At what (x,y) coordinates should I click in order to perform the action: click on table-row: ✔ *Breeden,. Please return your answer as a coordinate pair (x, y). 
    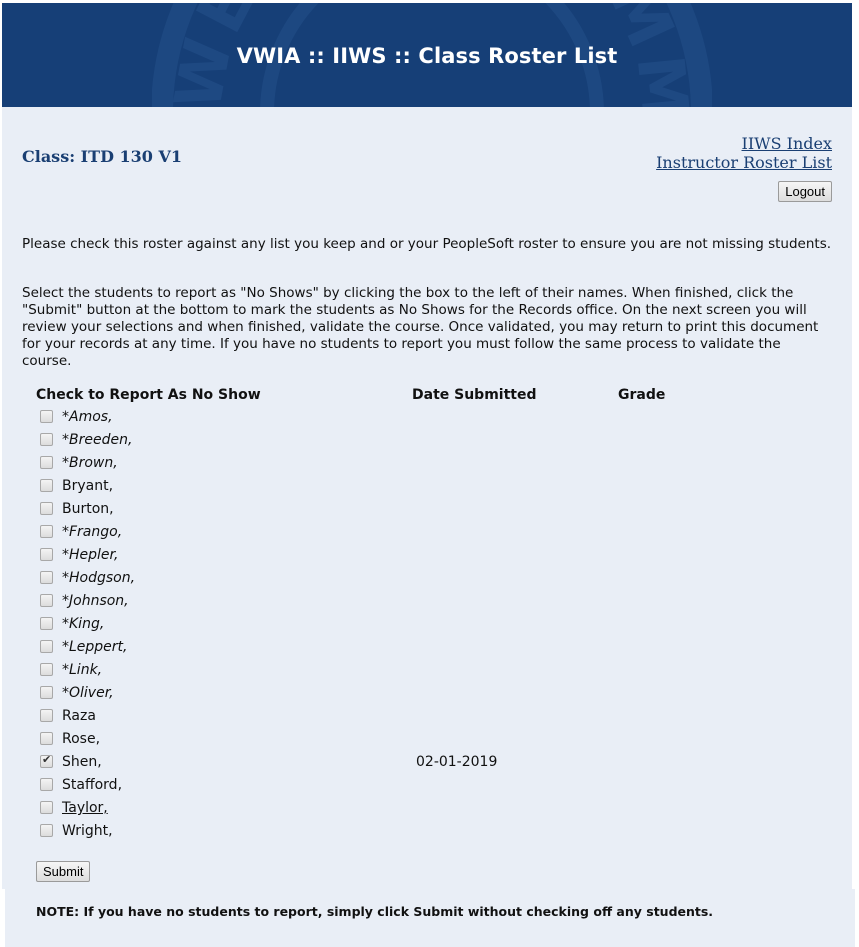
    Looking at the image, I should click on (428, 439).